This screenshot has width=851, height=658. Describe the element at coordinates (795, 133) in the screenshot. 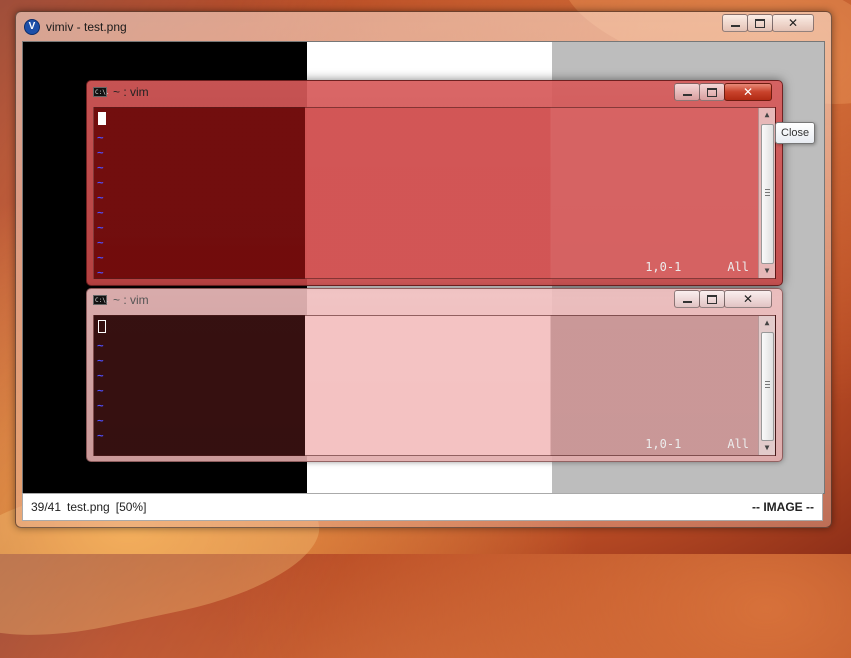

I see `close-tooltip: Close` at that location.